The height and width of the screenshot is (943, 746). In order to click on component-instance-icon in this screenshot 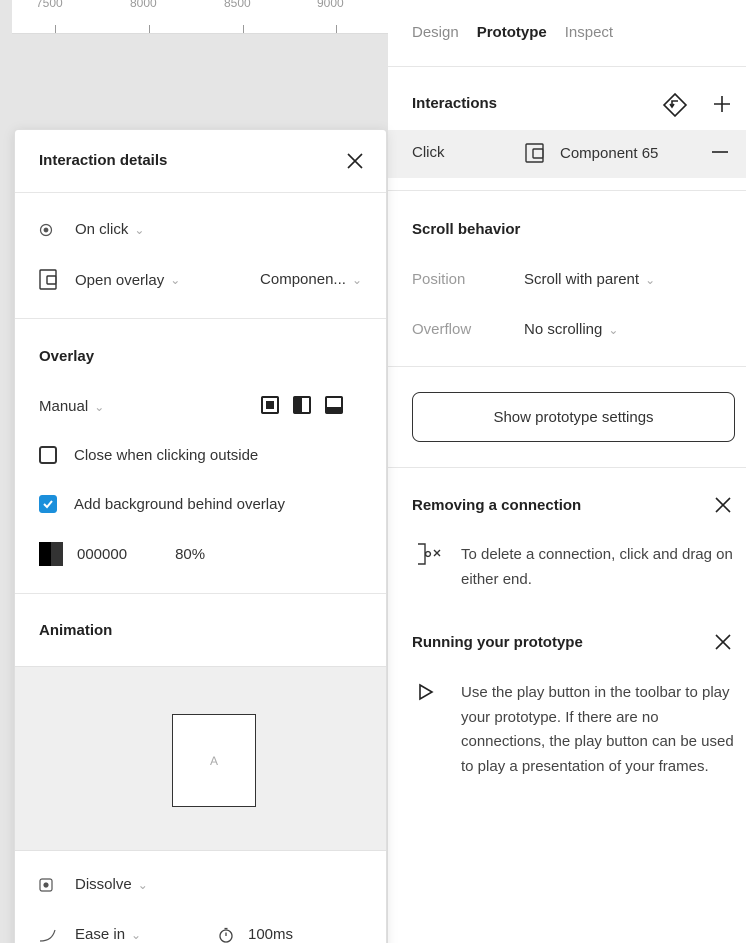, I will do `click(534, 153)`.